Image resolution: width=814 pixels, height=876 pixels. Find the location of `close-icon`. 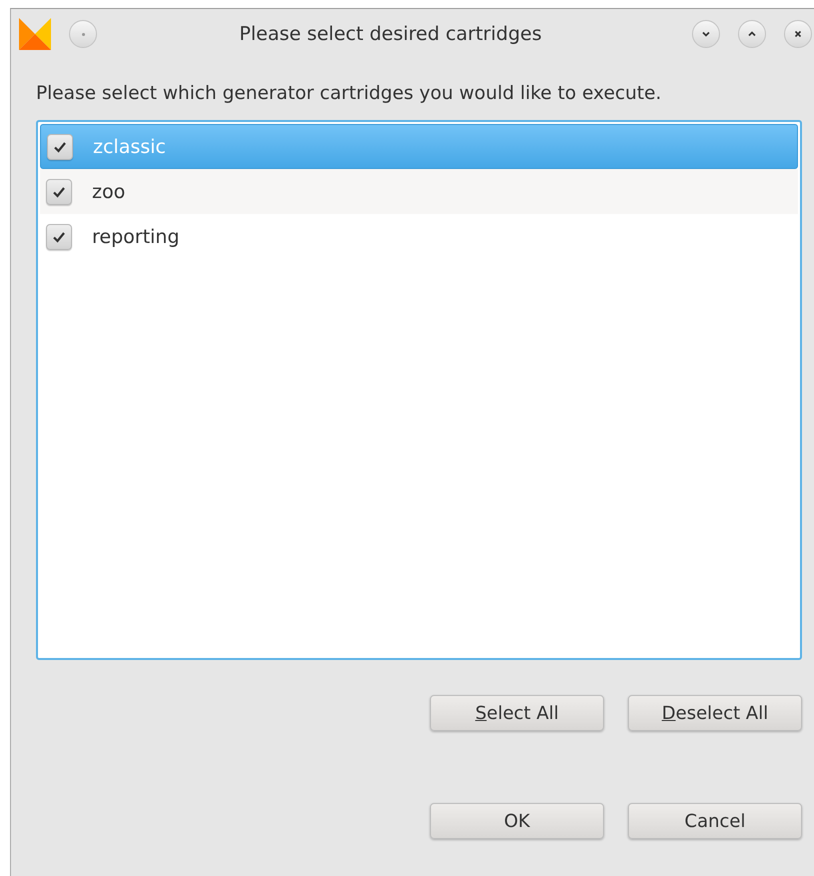

close-icon is located at coordinates (798, 34).